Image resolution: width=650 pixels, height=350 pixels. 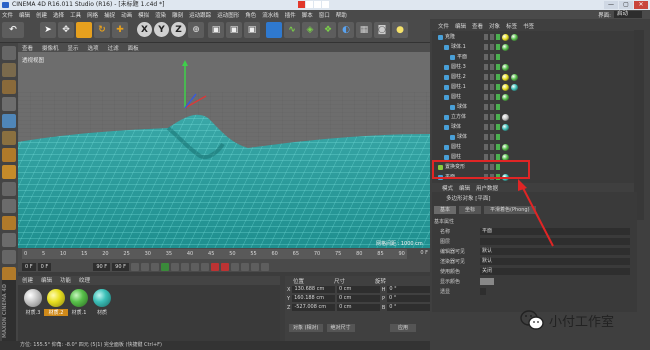 I want to click on autokey-icon, so click(x=224, y=266).